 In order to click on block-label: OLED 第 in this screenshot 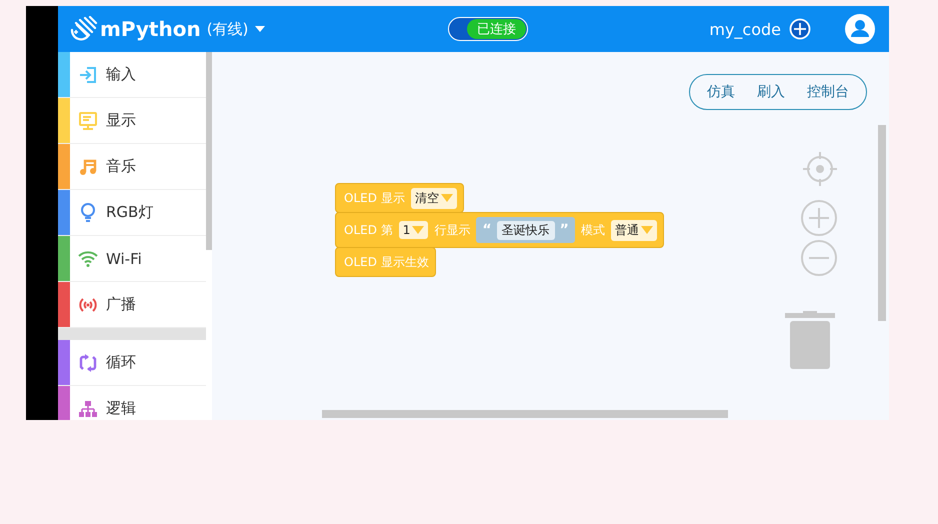, I will do `click(368, 230)`.